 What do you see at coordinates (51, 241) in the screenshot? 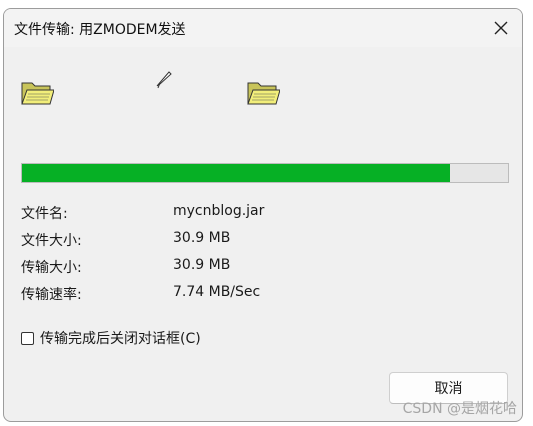
I see `filesize-label: 文件大小:` at bounding box center [51, 241].